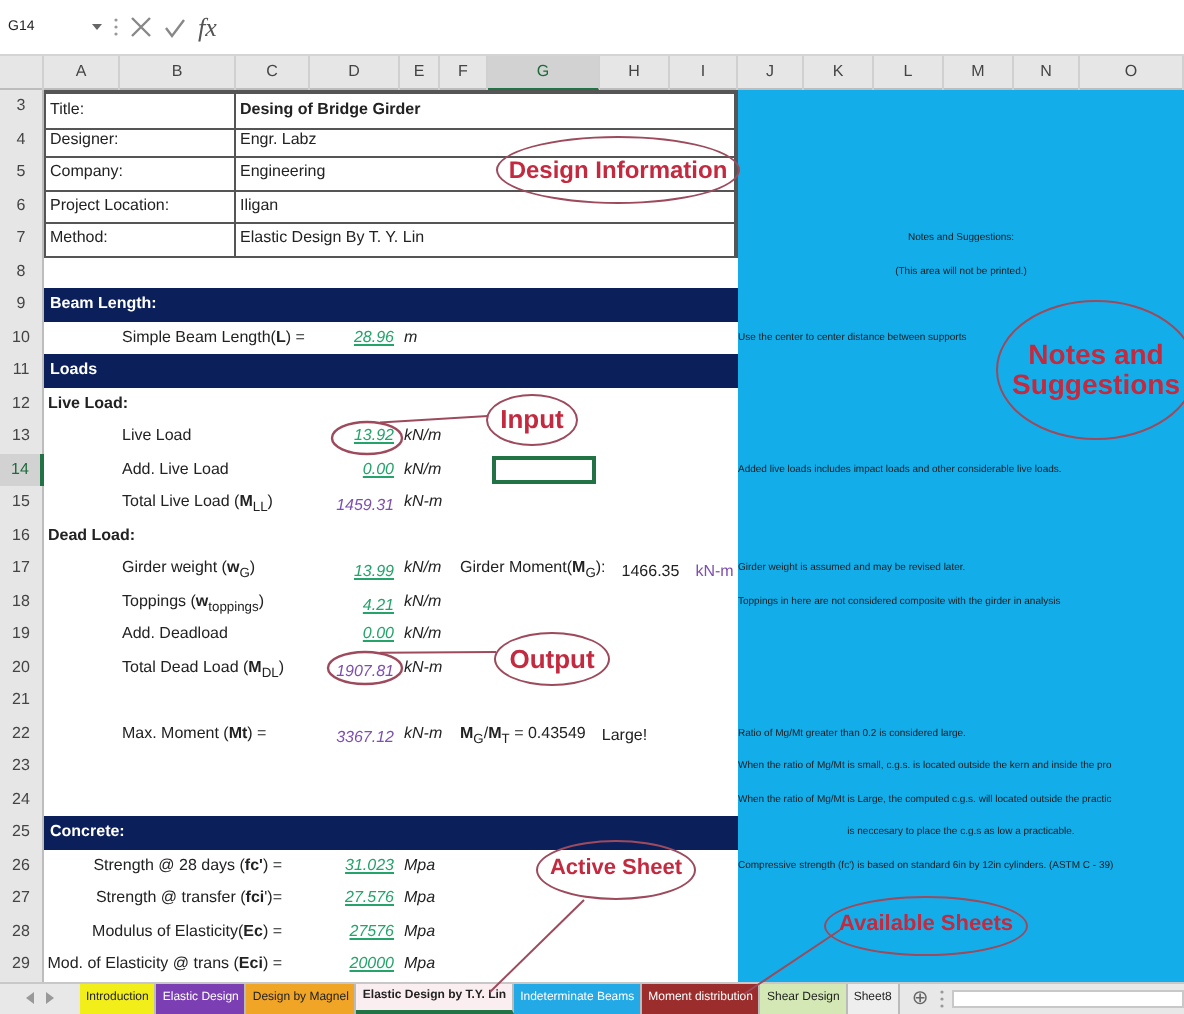 This screenshot has width=1184, height=1014. I want to click on check-icon, so click(175, 27).